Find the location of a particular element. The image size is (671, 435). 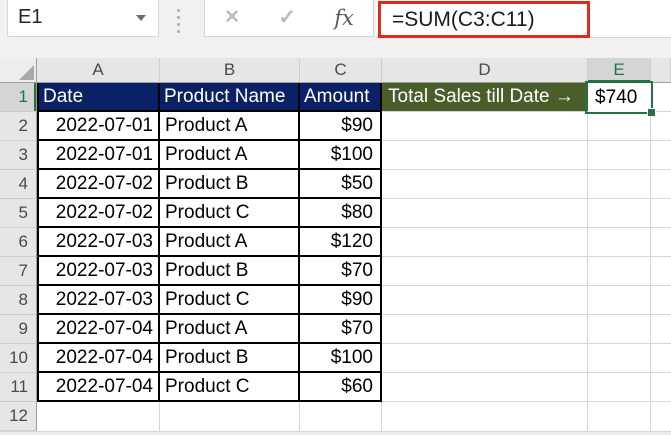

row-header-7: 7 is located at coordinates (18, 271).